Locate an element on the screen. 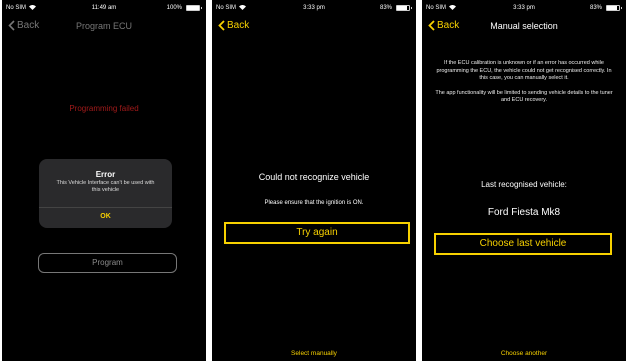 The height and width of the screenshot is (361, 628). back-button: Back is located at coordinates (233, 25).